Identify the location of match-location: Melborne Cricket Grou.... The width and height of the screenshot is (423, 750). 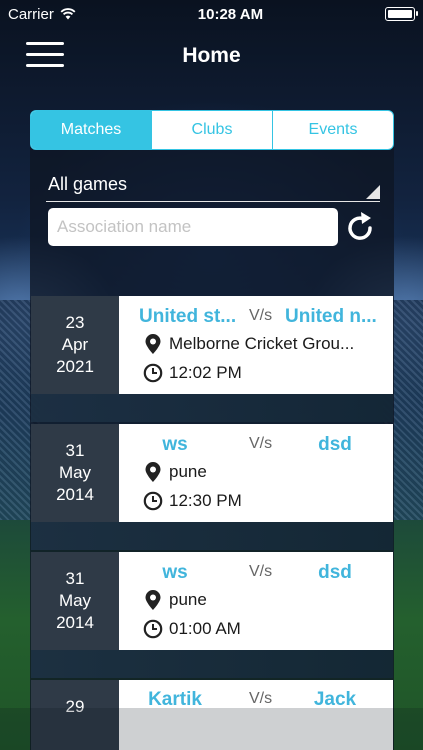
(262, 343).